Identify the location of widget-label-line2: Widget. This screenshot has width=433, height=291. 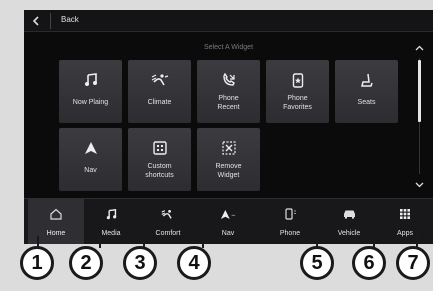
(228, 175).